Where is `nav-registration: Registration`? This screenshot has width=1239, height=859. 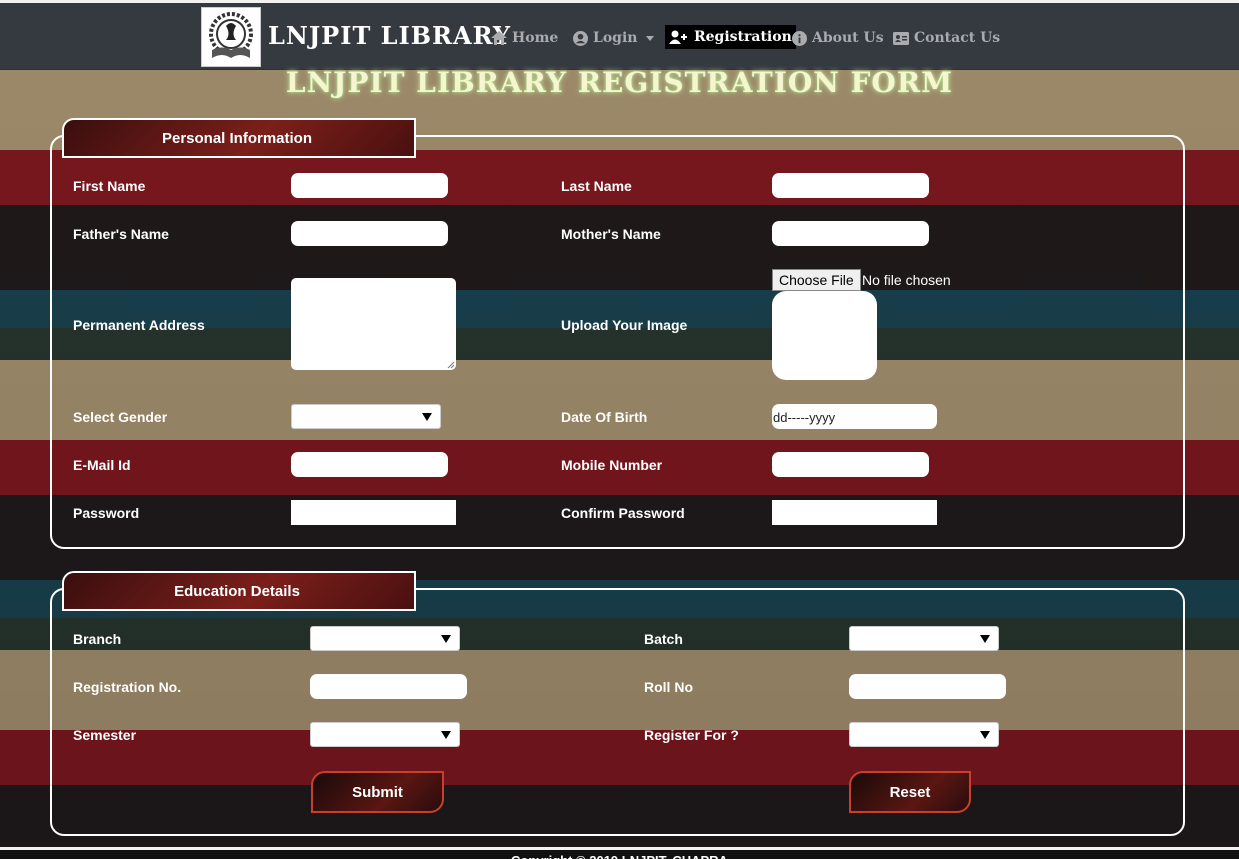 nav-registration: Registration is located at coordinates (730, 37).